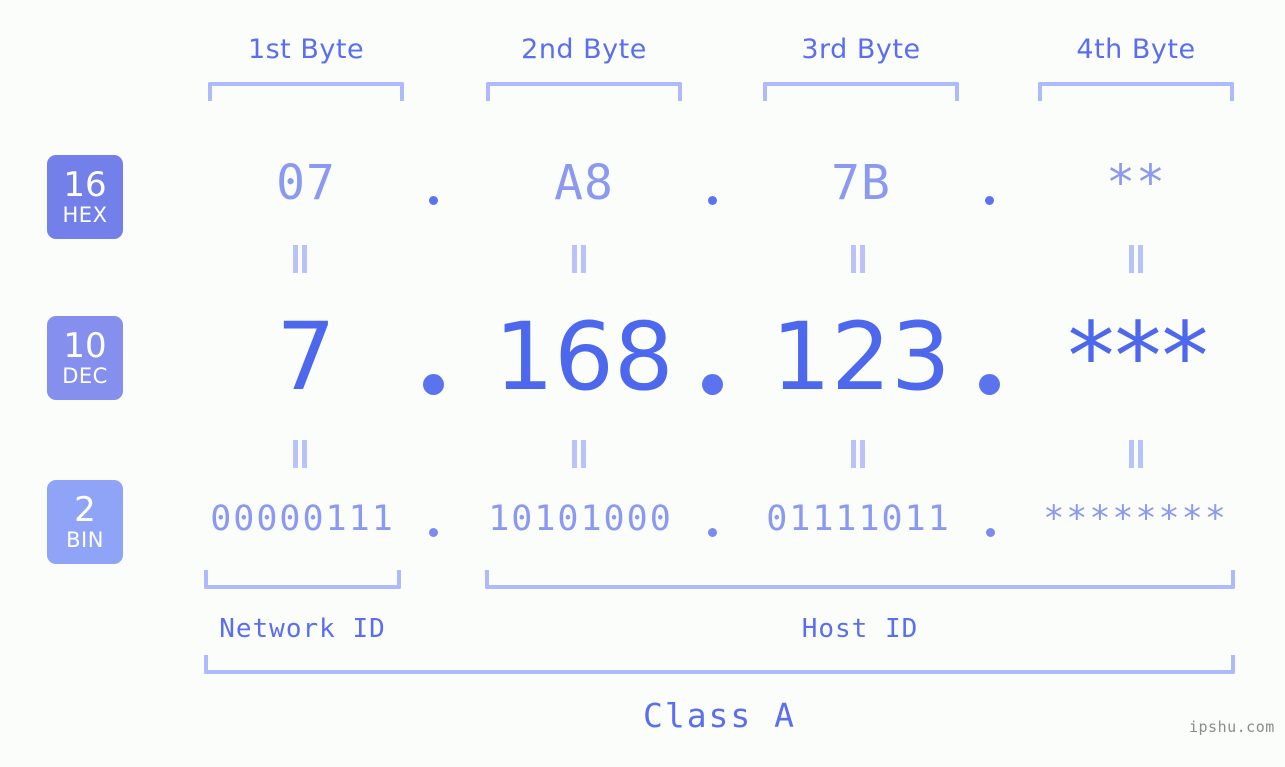  I want to click on dec-byte-4: ***, so click(1138, 357).